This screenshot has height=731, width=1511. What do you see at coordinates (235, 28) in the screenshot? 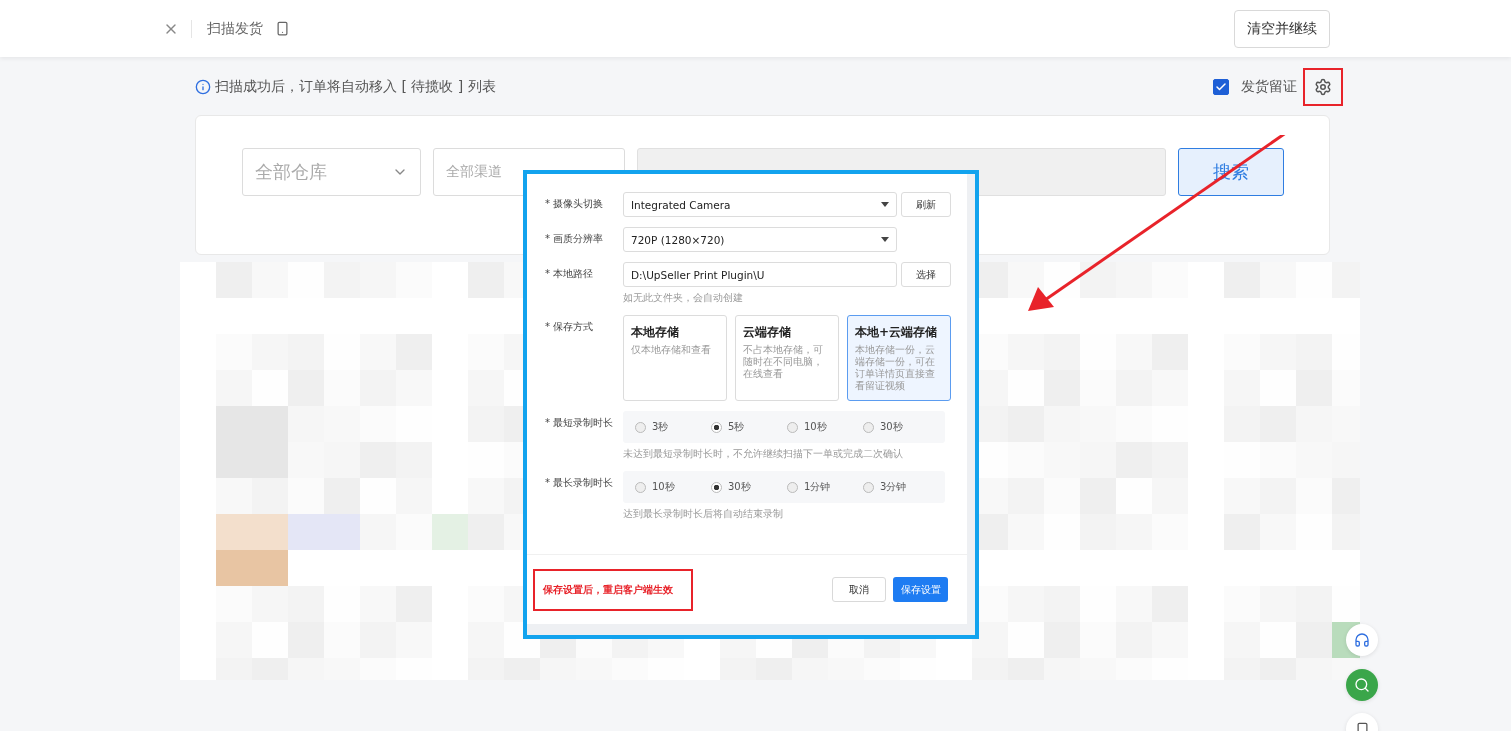
I see `page-title: 扫描发货` at bounding box center [235, 28].